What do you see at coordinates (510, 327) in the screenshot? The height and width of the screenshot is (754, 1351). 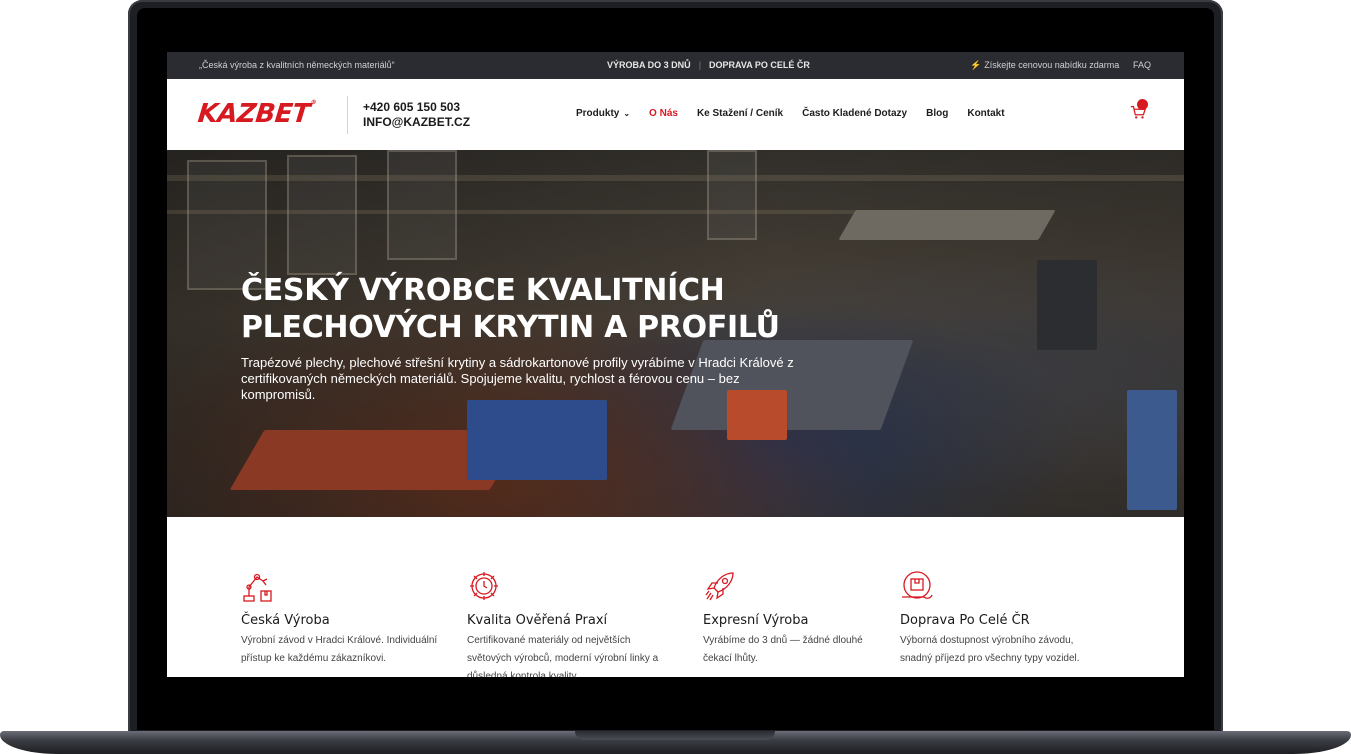 I see `hero-title-line: PLECHOVÝCH KRYTIN A PROFILŮ` at bounding box center [510, 327].